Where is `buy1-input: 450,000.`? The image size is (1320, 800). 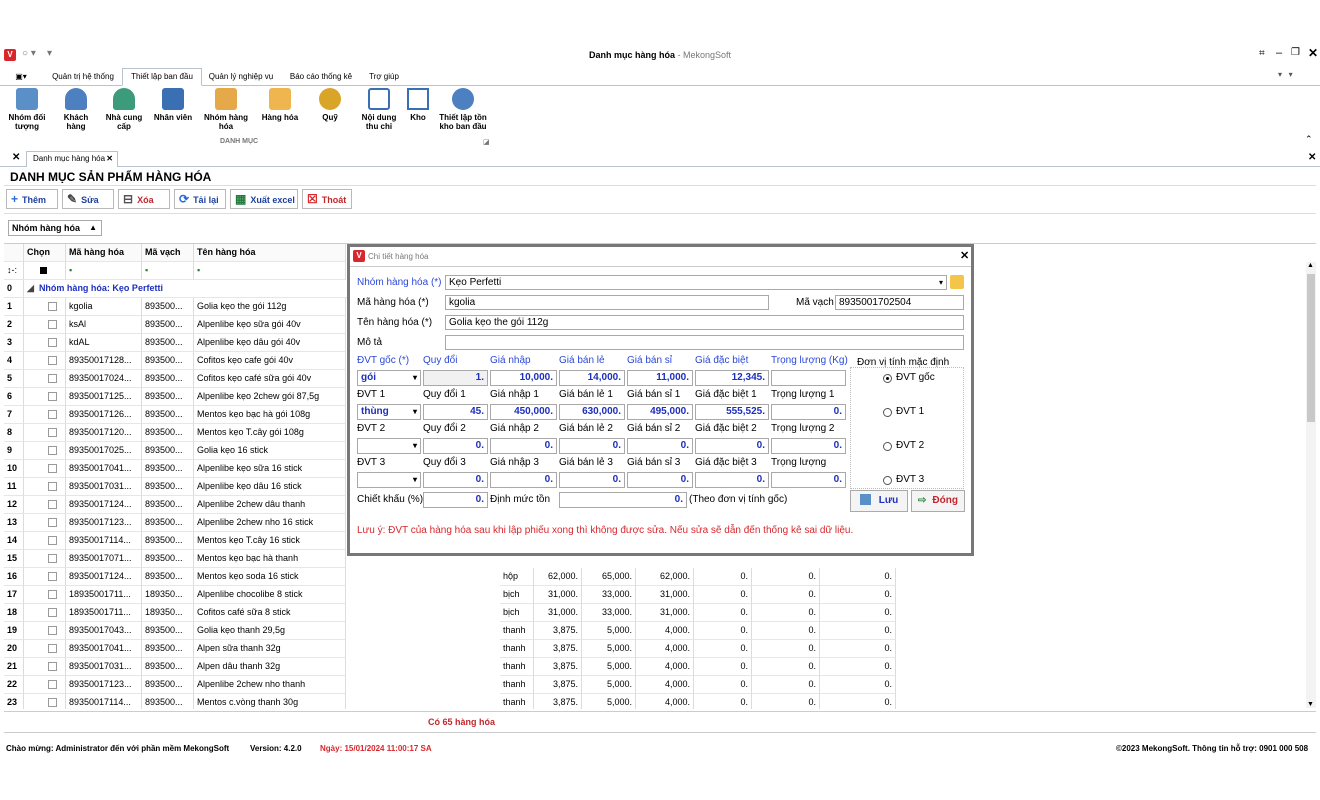
buy1-input: 450,000. is located at coordinates (523, 412).